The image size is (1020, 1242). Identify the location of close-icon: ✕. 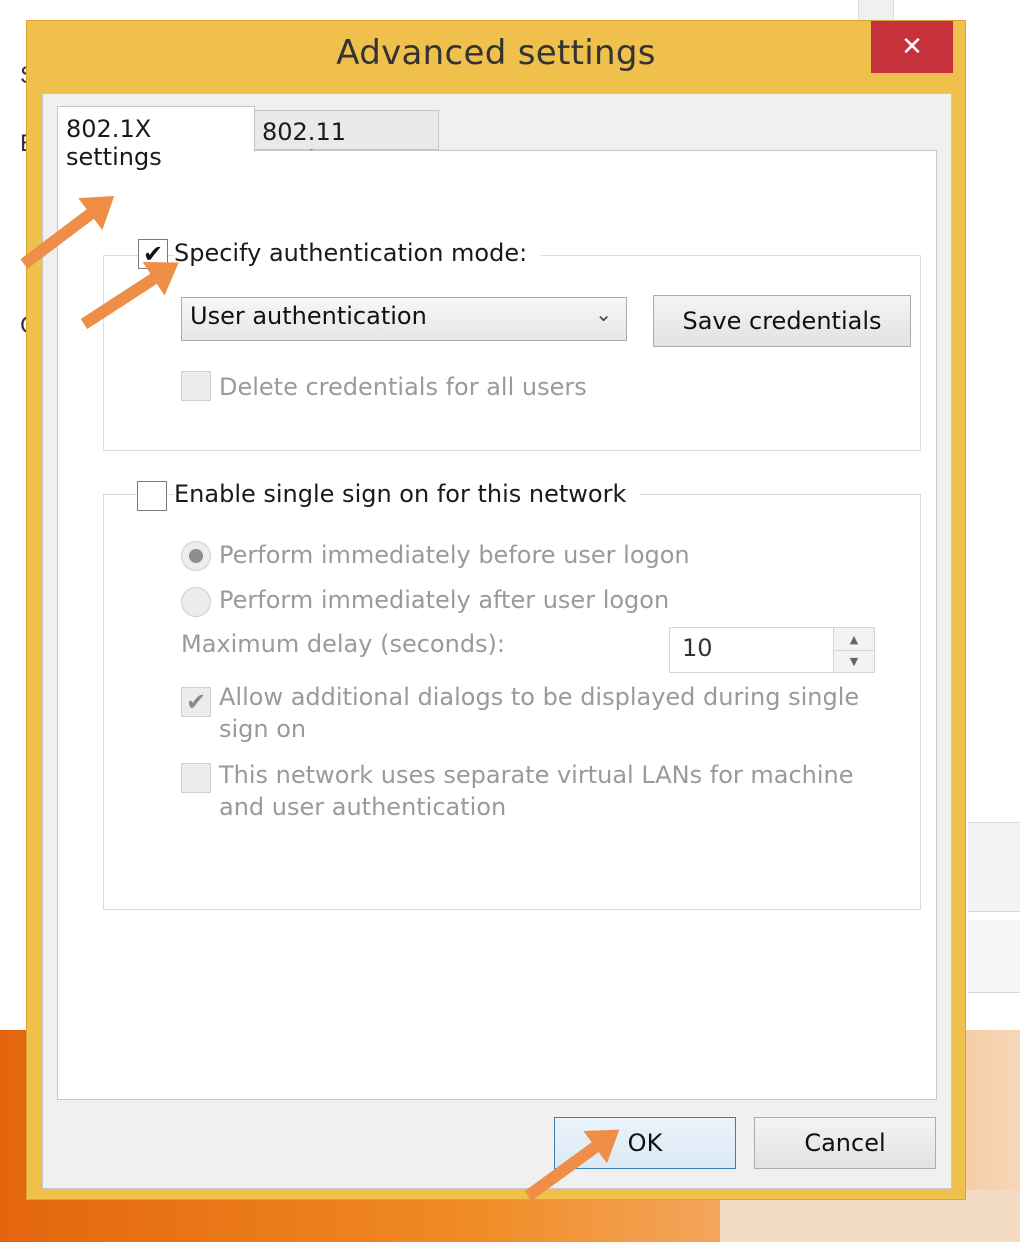
(912, 47).